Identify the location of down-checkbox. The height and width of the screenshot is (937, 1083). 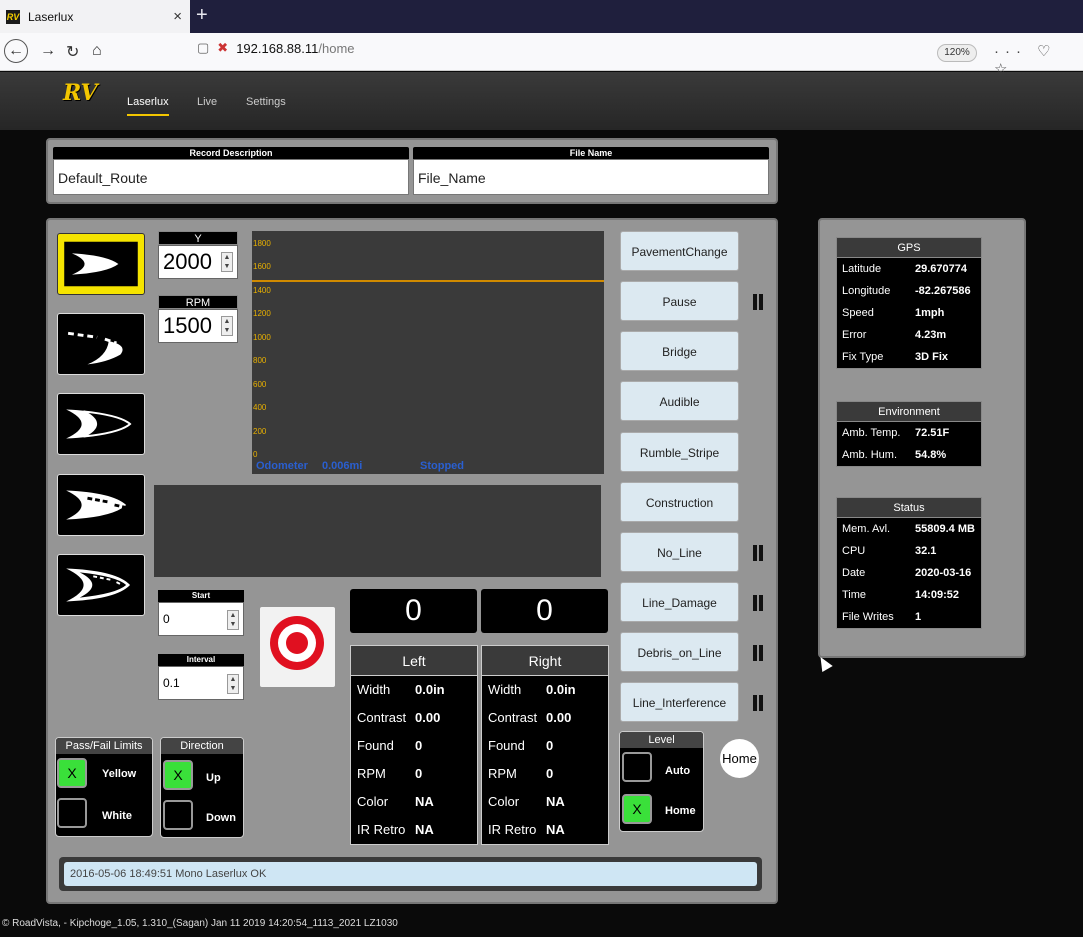
(178, 815).